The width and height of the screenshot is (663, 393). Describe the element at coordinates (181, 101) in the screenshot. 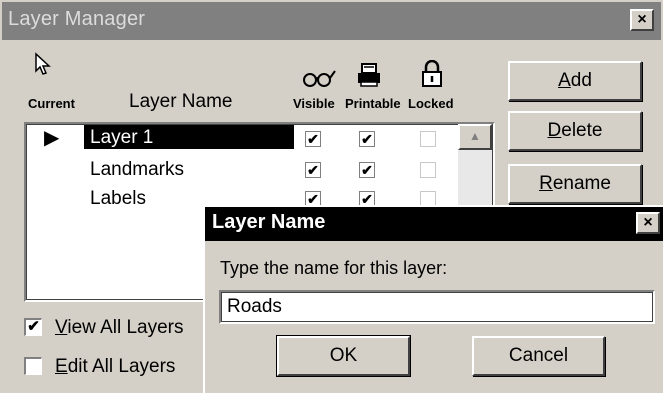

I see `layer-name-column-header: Layer Name` at that location.